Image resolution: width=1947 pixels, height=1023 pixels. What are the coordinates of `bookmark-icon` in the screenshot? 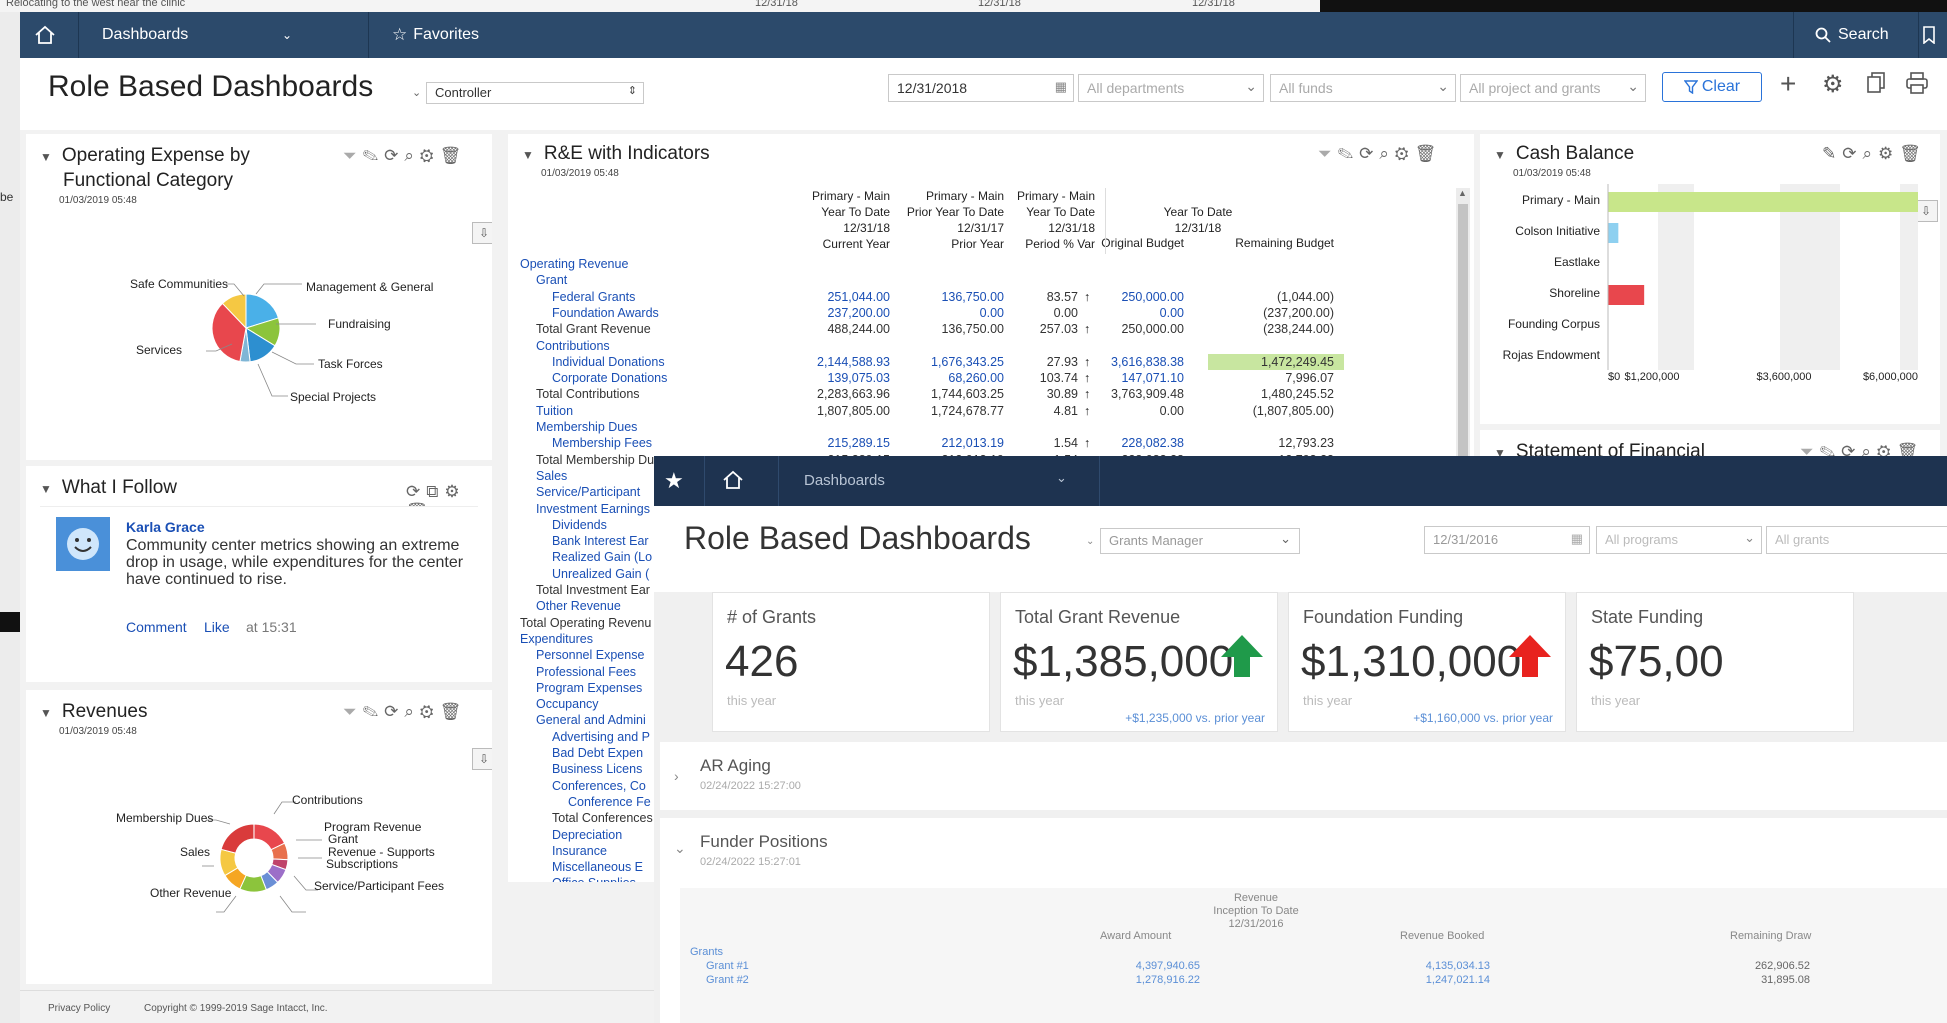 It's located at (1929, 35).